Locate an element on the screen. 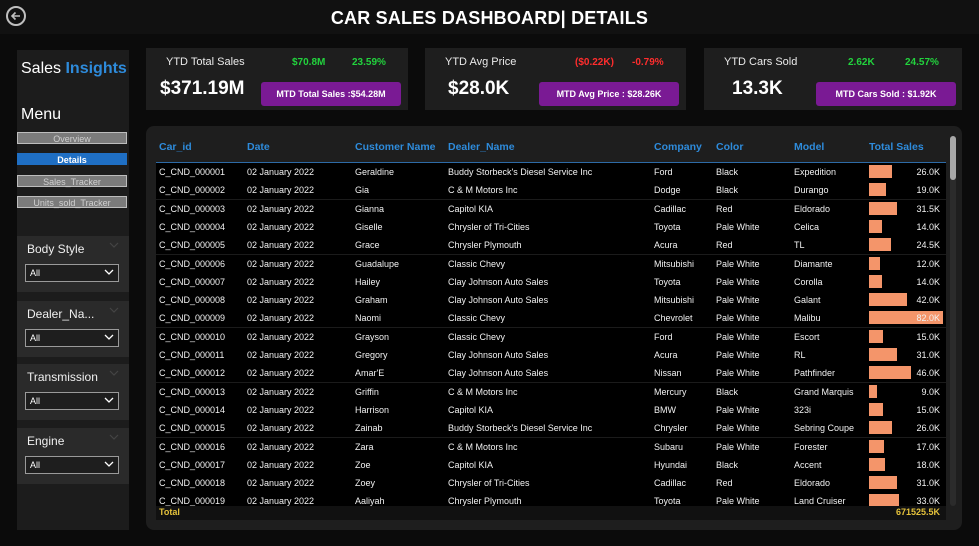 The image size is (979, 546). table-scrollbar is located at coordinates (953, 321).